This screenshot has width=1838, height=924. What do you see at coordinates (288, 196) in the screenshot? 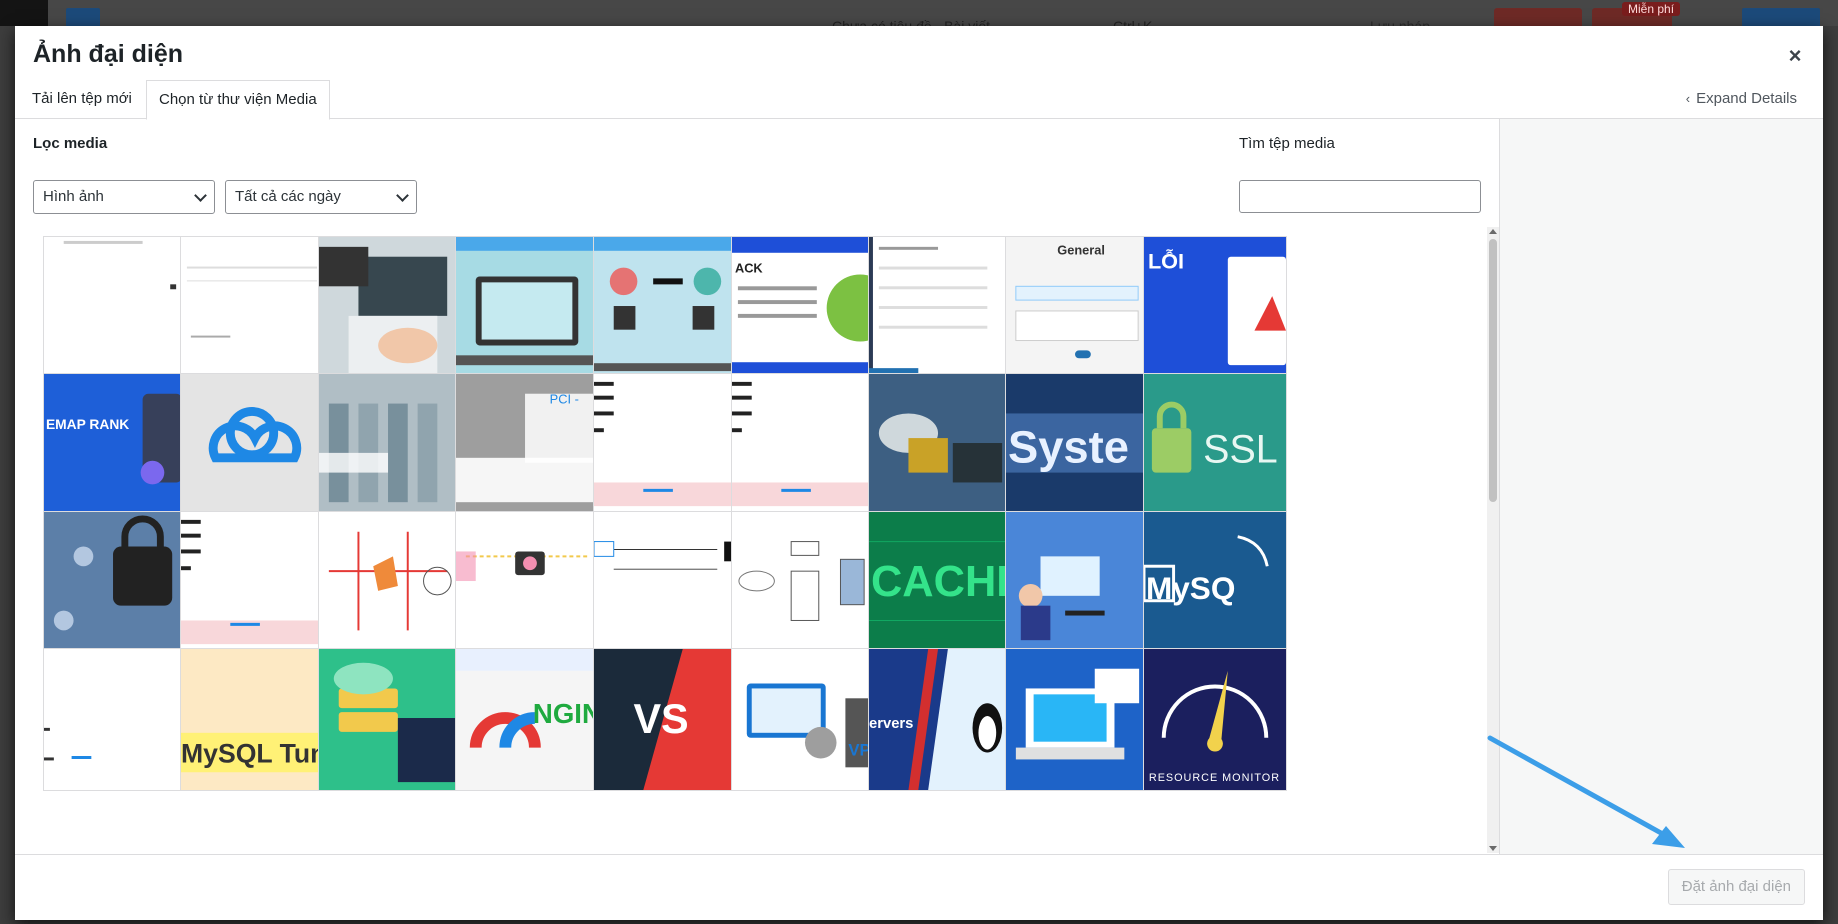
I see `date-filter-value: Tất cả các ngày` at bounding box center [288, 196].